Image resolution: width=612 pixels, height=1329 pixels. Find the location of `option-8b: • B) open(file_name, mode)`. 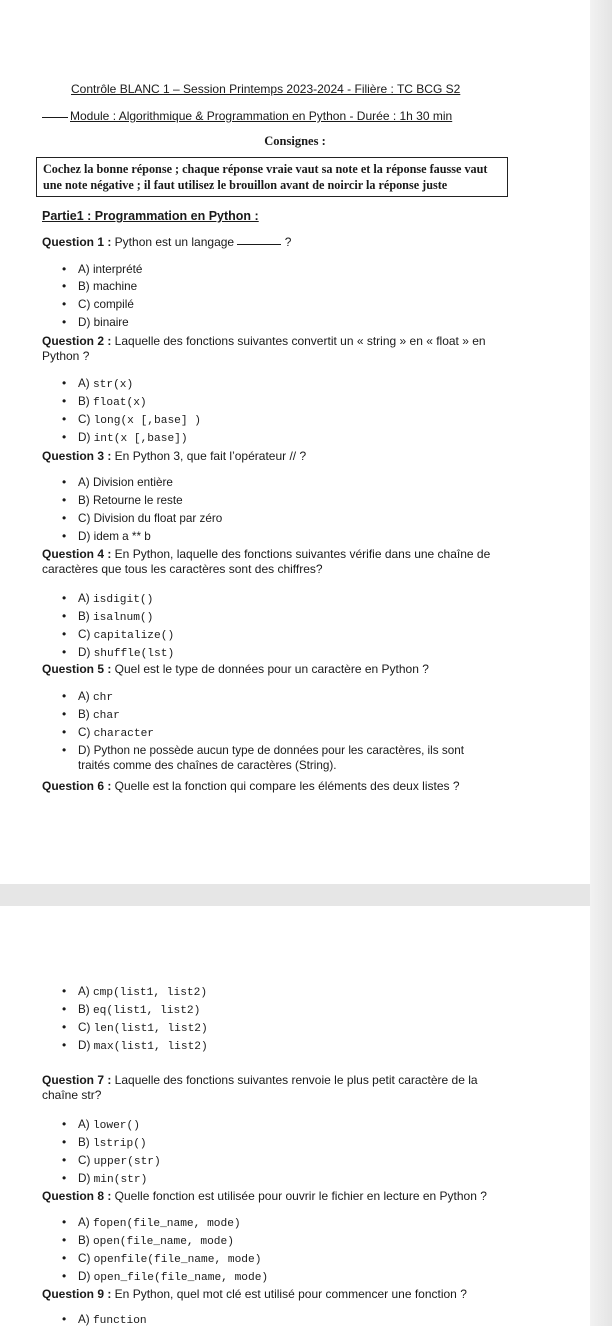

option-8b: • B) open(file_name, mode) is located at coordinates (148, 1241).